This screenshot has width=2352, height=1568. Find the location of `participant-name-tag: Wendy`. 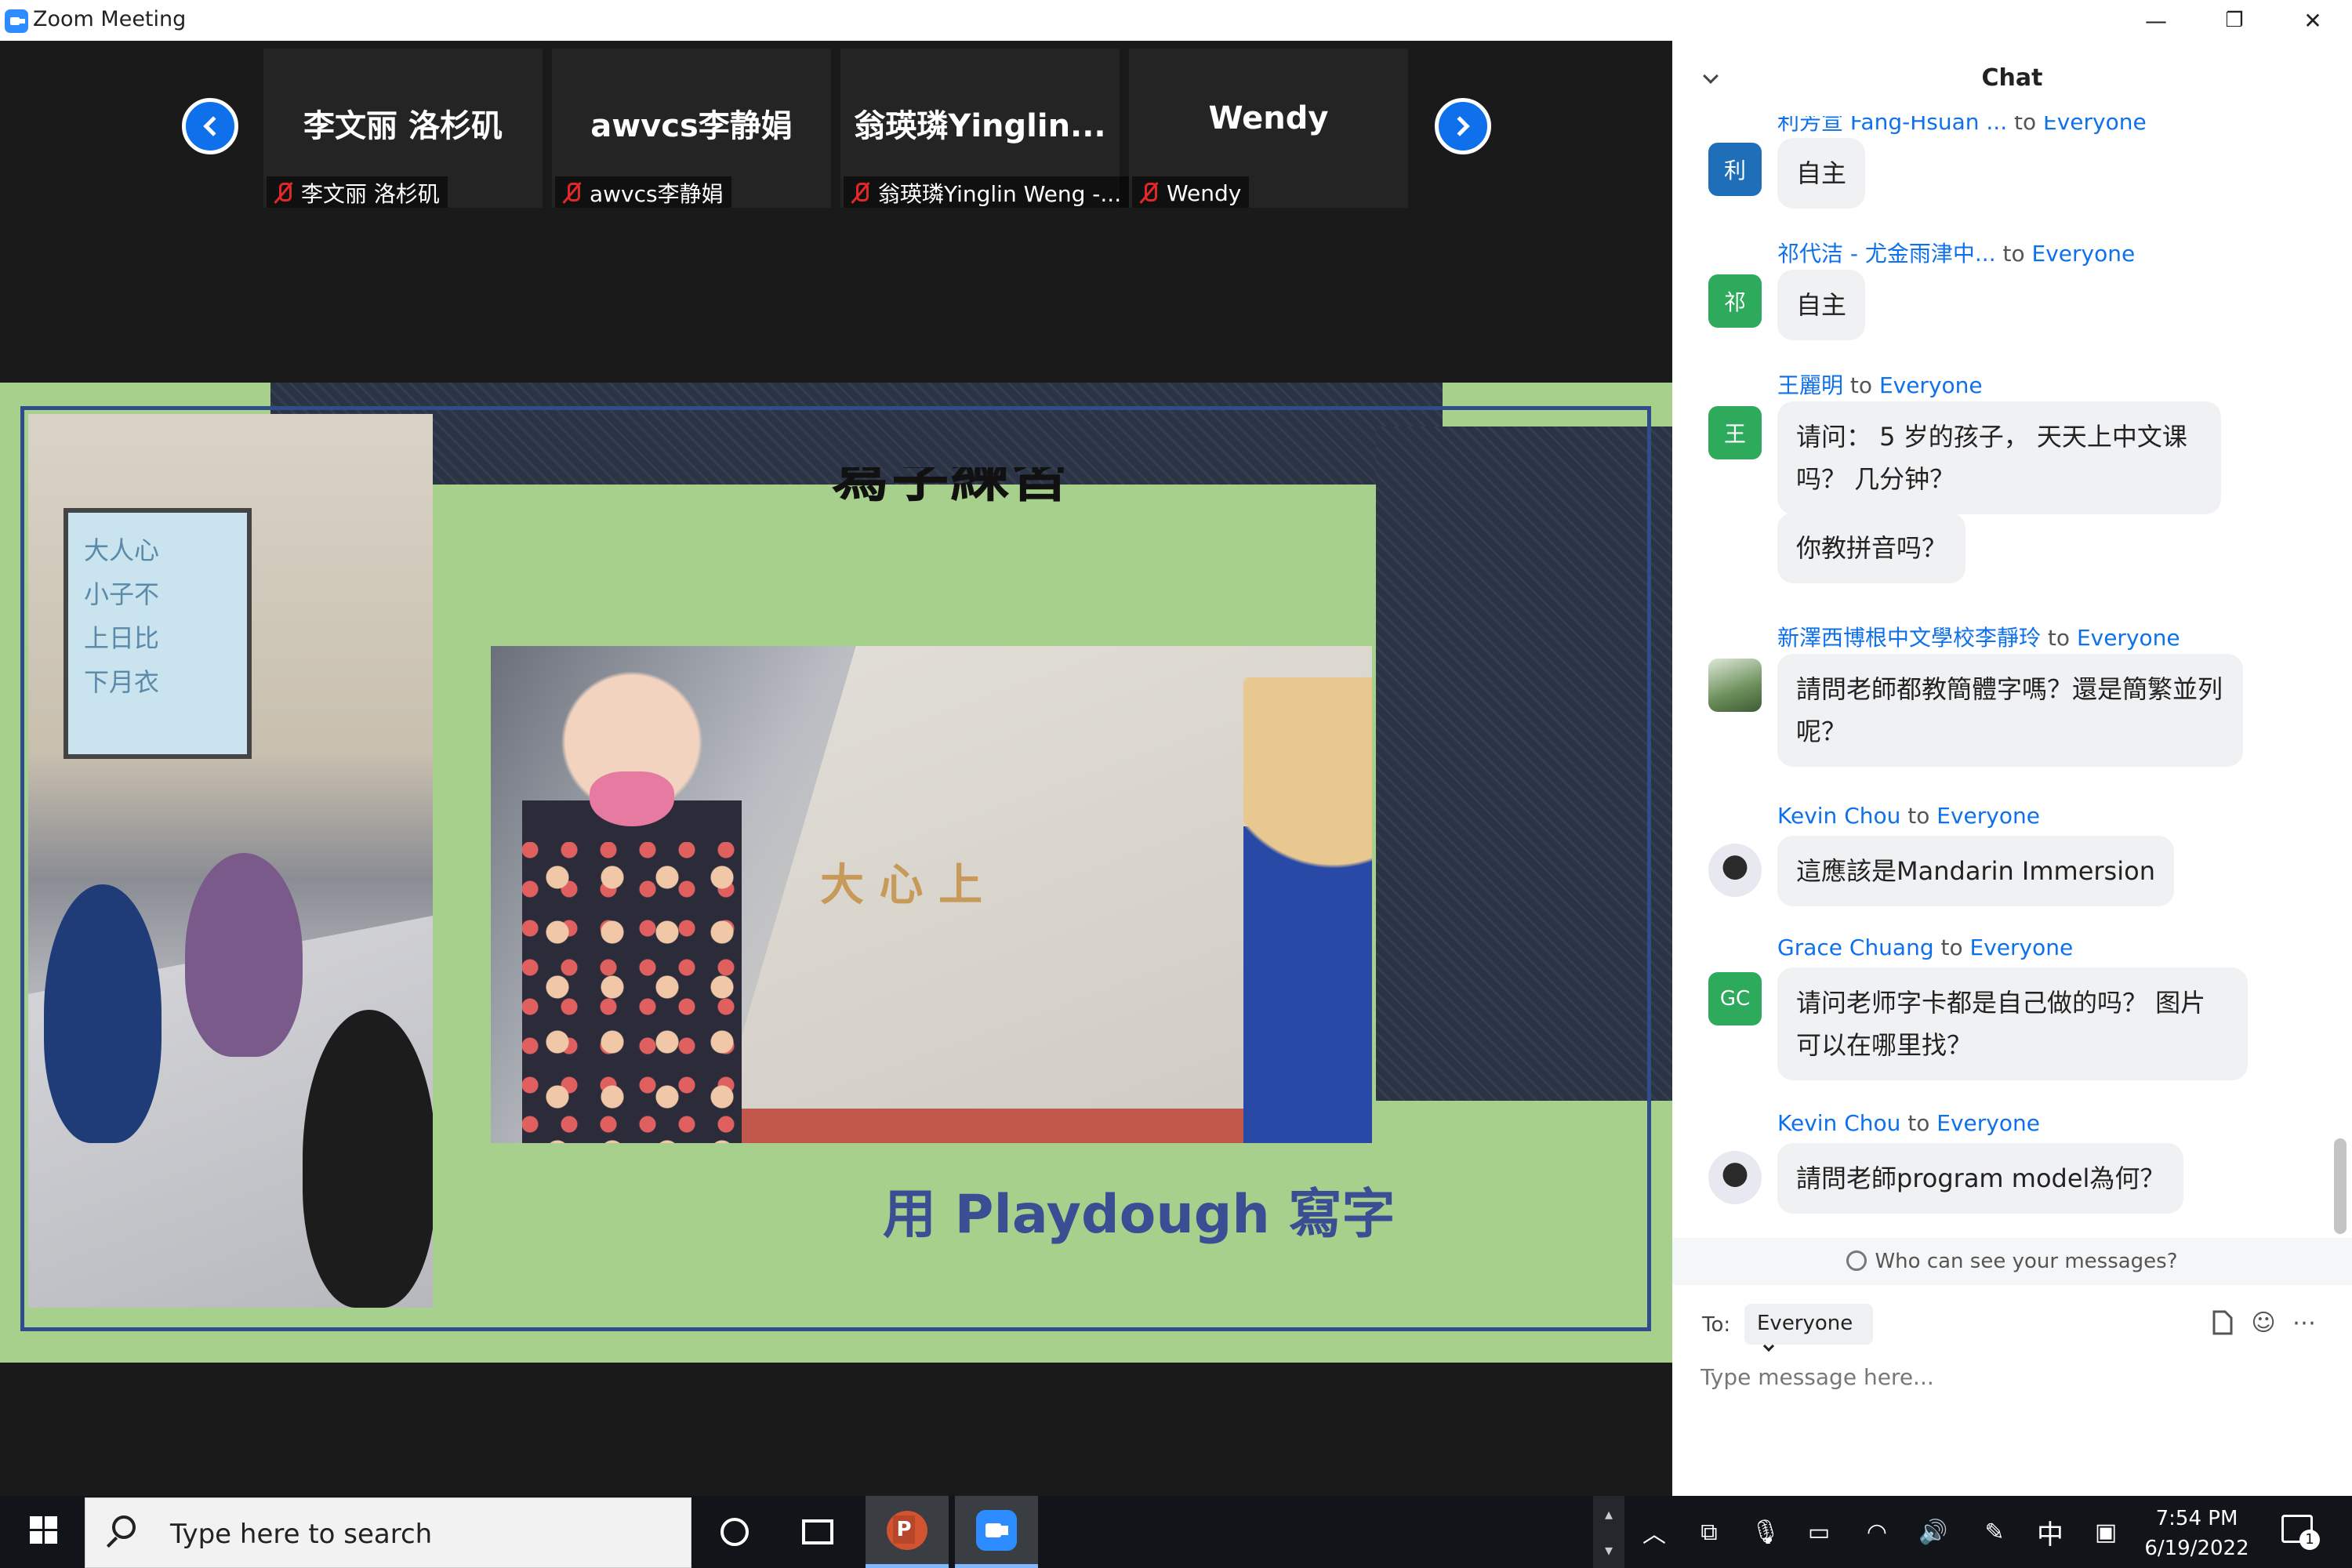

participant-name-tag: Wendy is located at coordinates (1191, 192).